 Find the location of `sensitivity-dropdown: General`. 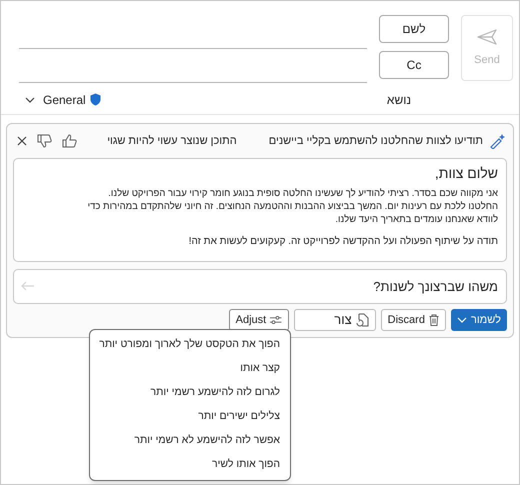

sensitivity-dropdown: General is located at coordinates (63, 99).